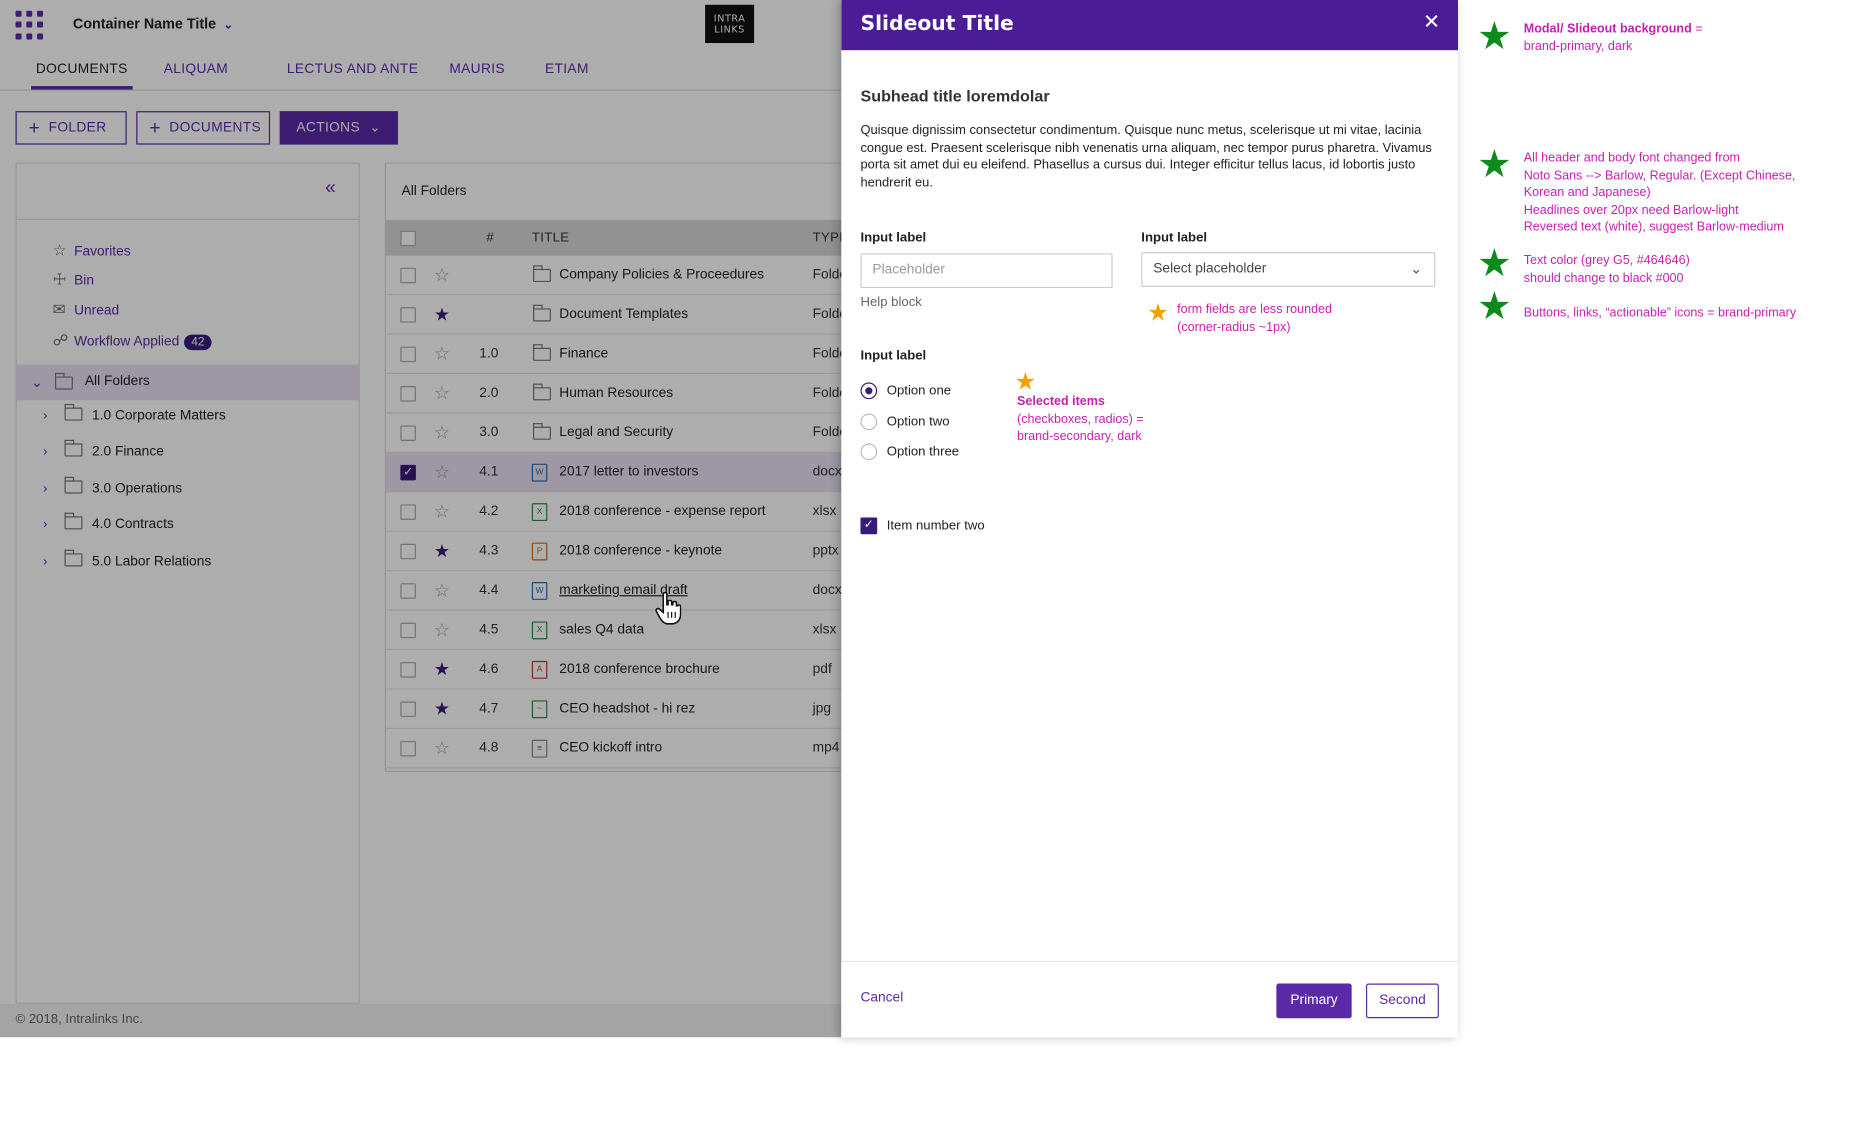 The image size is (1850, 1137). I want to click on select-dropdown: Select placeholder ⌄, so click(1288, 269).